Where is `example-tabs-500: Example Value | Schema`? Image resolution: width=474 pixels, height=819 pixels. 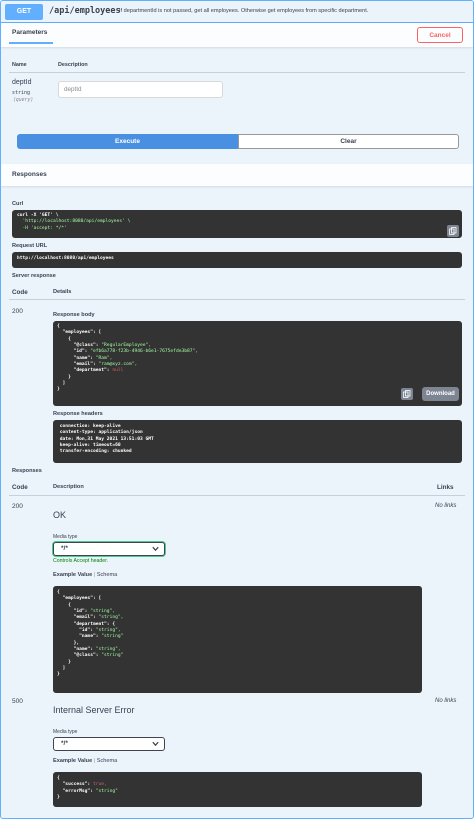
example-tabs-500: Example Value | Schema is located at coordinates (85, 761).